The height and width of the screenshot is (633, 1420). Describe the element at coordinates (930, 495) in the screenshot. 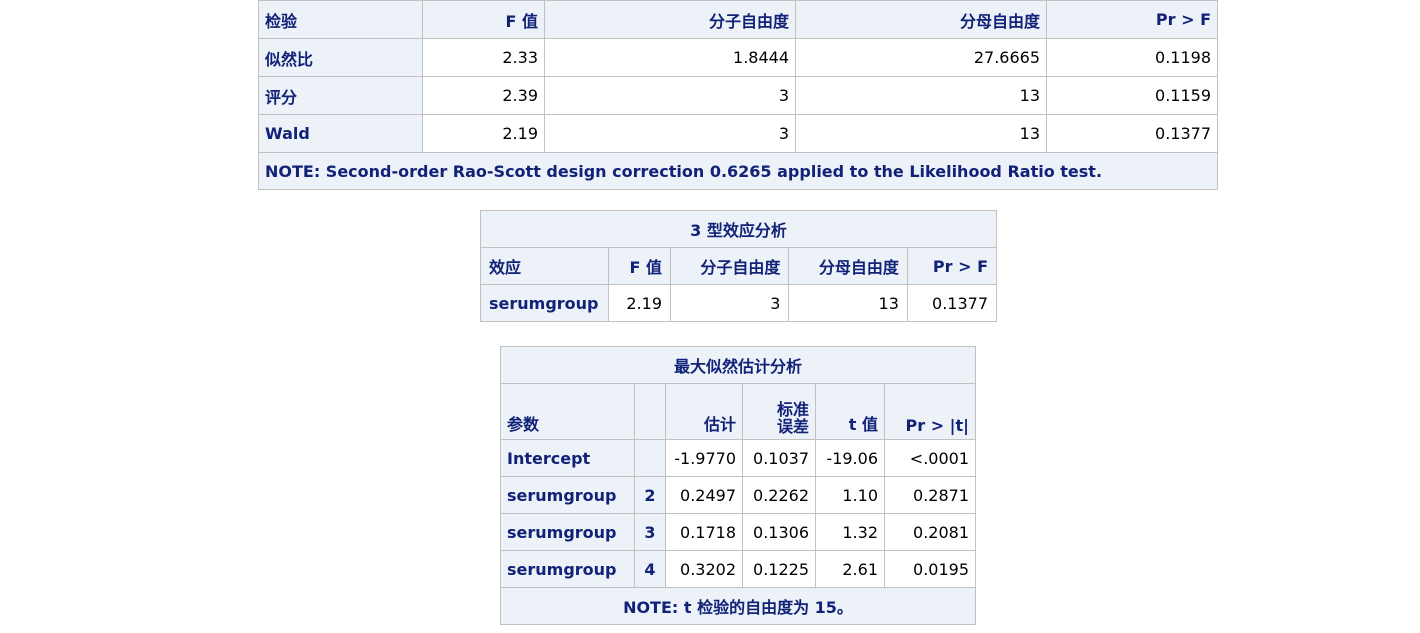

I see `table-cell: 0.2871` at that location.